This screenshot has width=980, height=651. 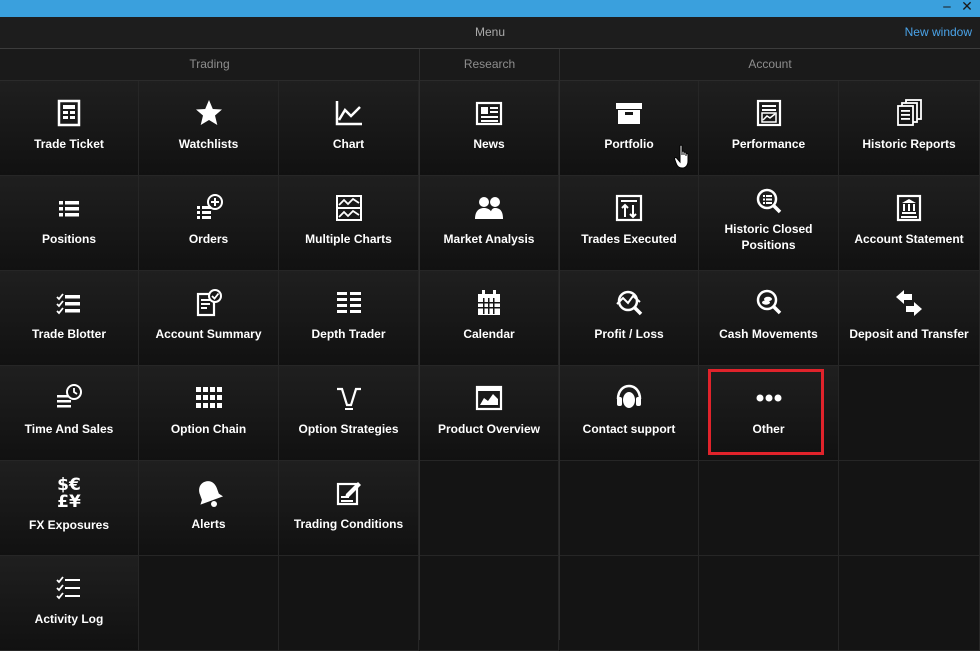 What do you see at coordinates (69, 603) in the screenshot?
I see `tile-activity-log: Activity Log` at bounding box center [69, 603].